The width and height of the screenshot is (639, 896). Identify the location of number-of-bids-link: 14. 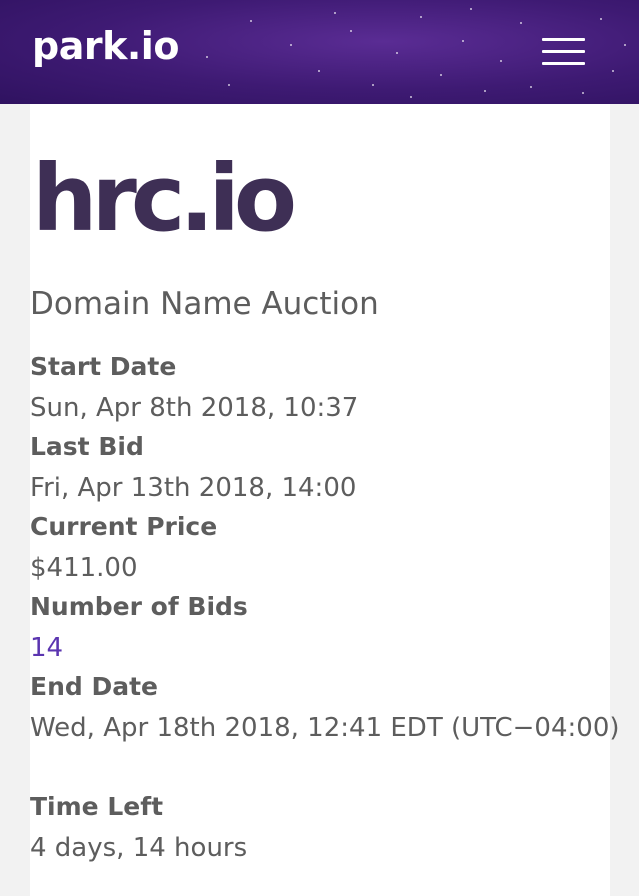
(46, 648).